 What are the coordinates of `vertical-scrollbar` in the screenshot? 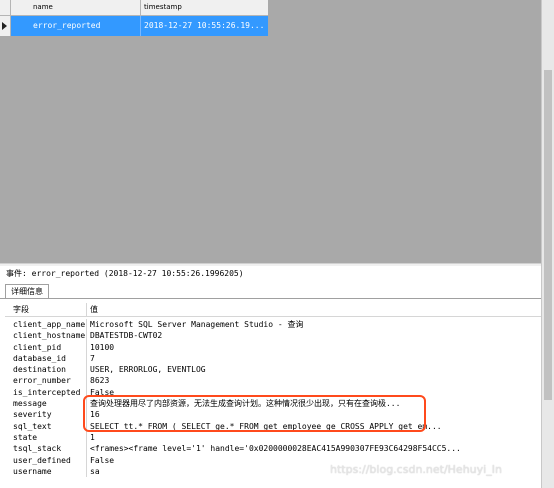 It's located at (547, 244).